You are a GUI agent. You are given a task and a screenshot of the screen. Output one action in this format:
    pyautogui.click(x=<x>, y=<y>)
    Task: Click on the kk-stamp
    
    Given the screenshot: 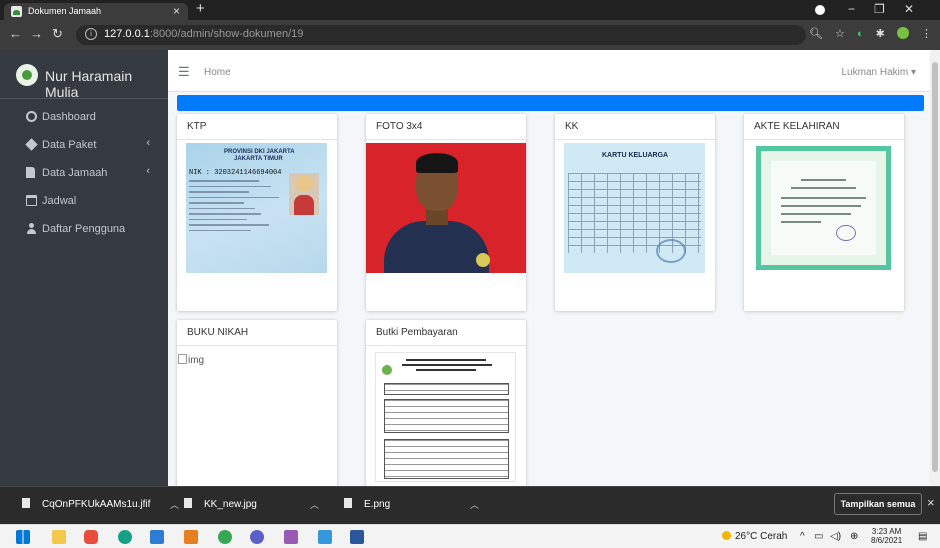 What is the action you would take?
    pyautogui.click(x=671, y=251)
    